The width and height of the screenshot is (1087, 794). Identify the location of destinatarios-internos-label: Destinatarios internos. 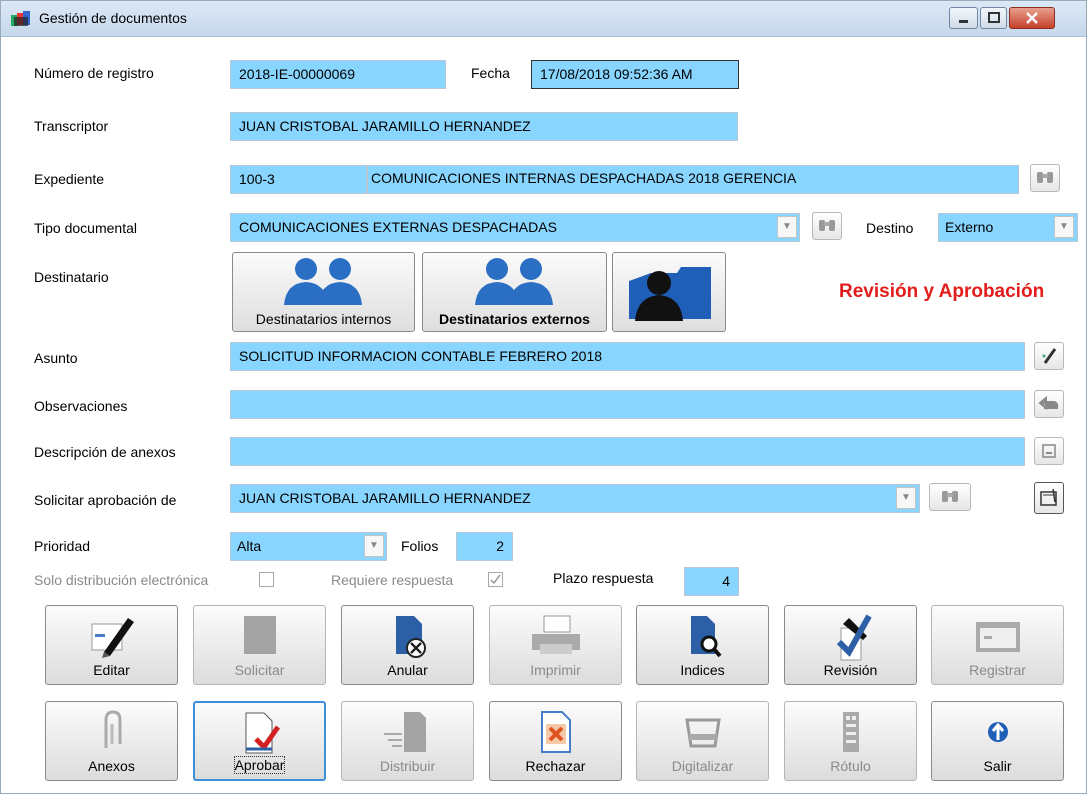
(323, 319).